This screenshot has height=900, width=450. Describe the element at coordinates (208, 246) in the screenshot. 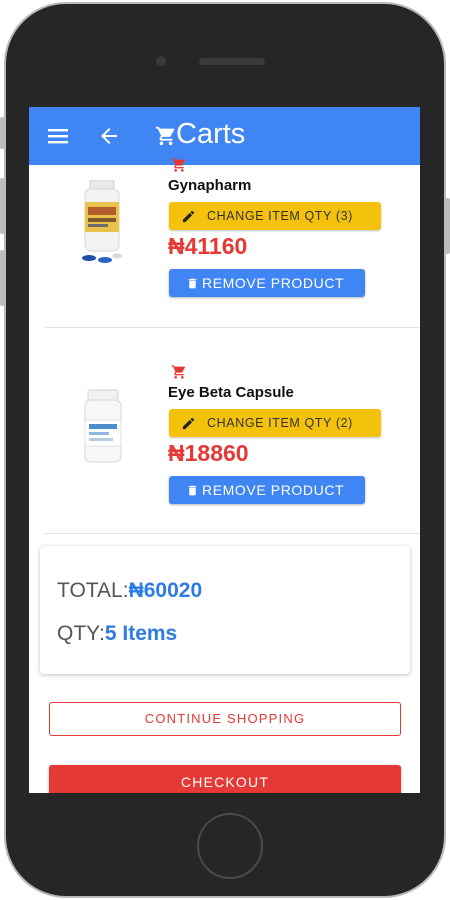

I see `product-price: ₦41160` at that location.